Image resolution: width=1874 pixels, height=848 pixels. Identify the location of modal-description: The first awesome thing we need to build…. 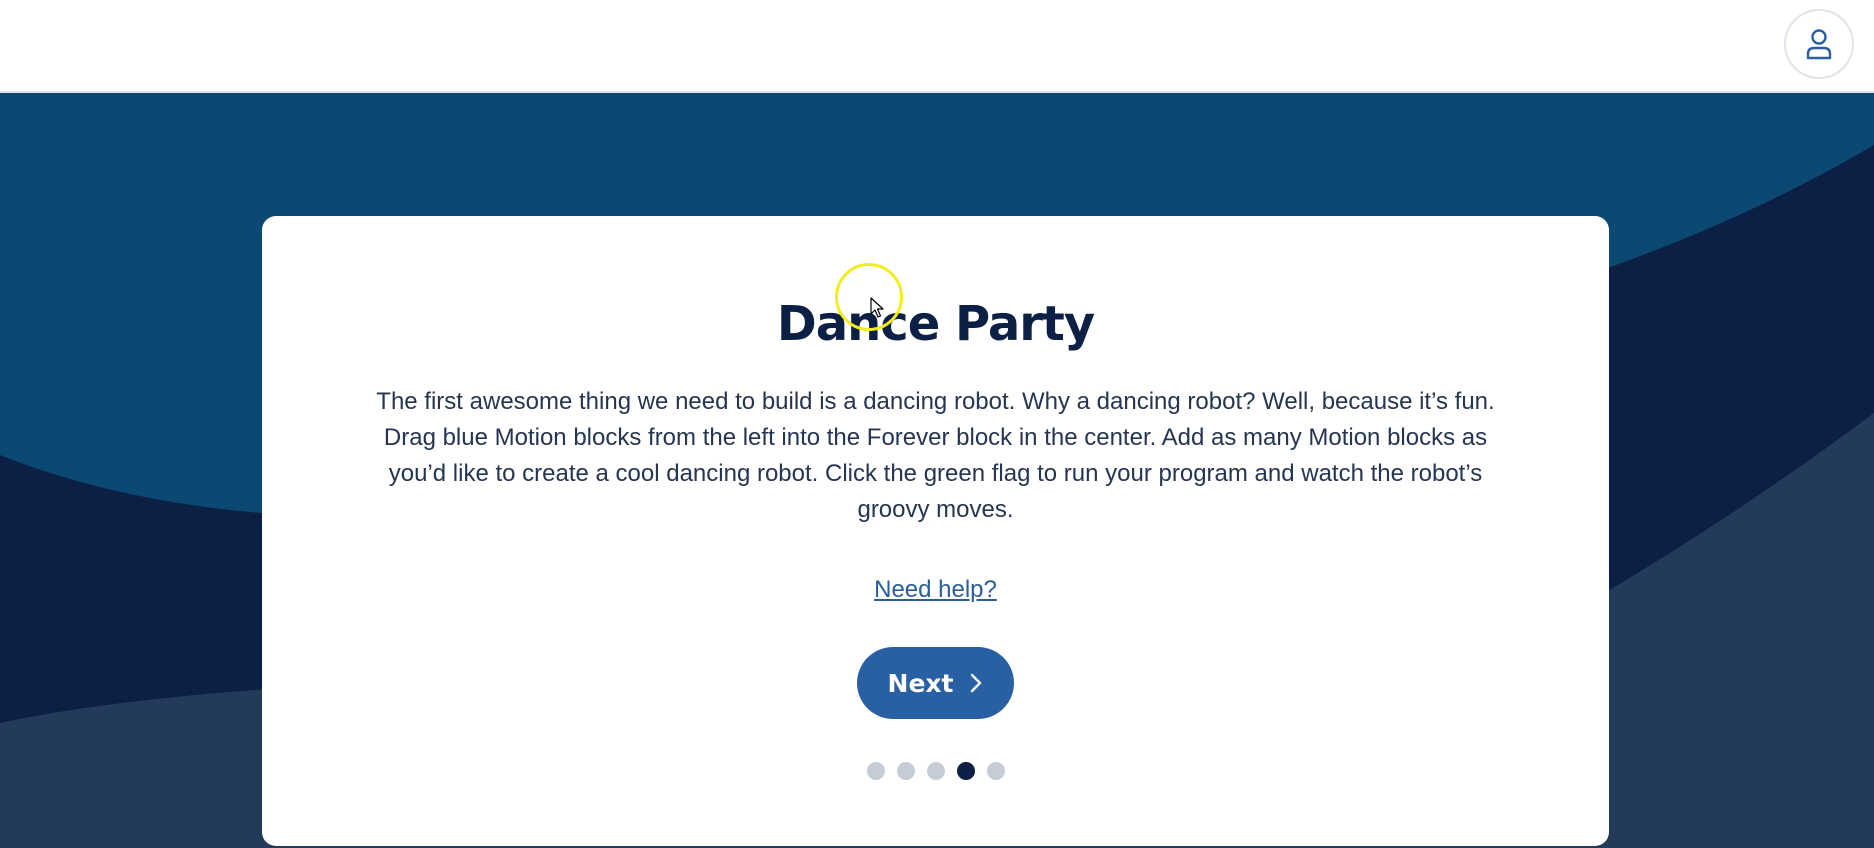
(935, 455).